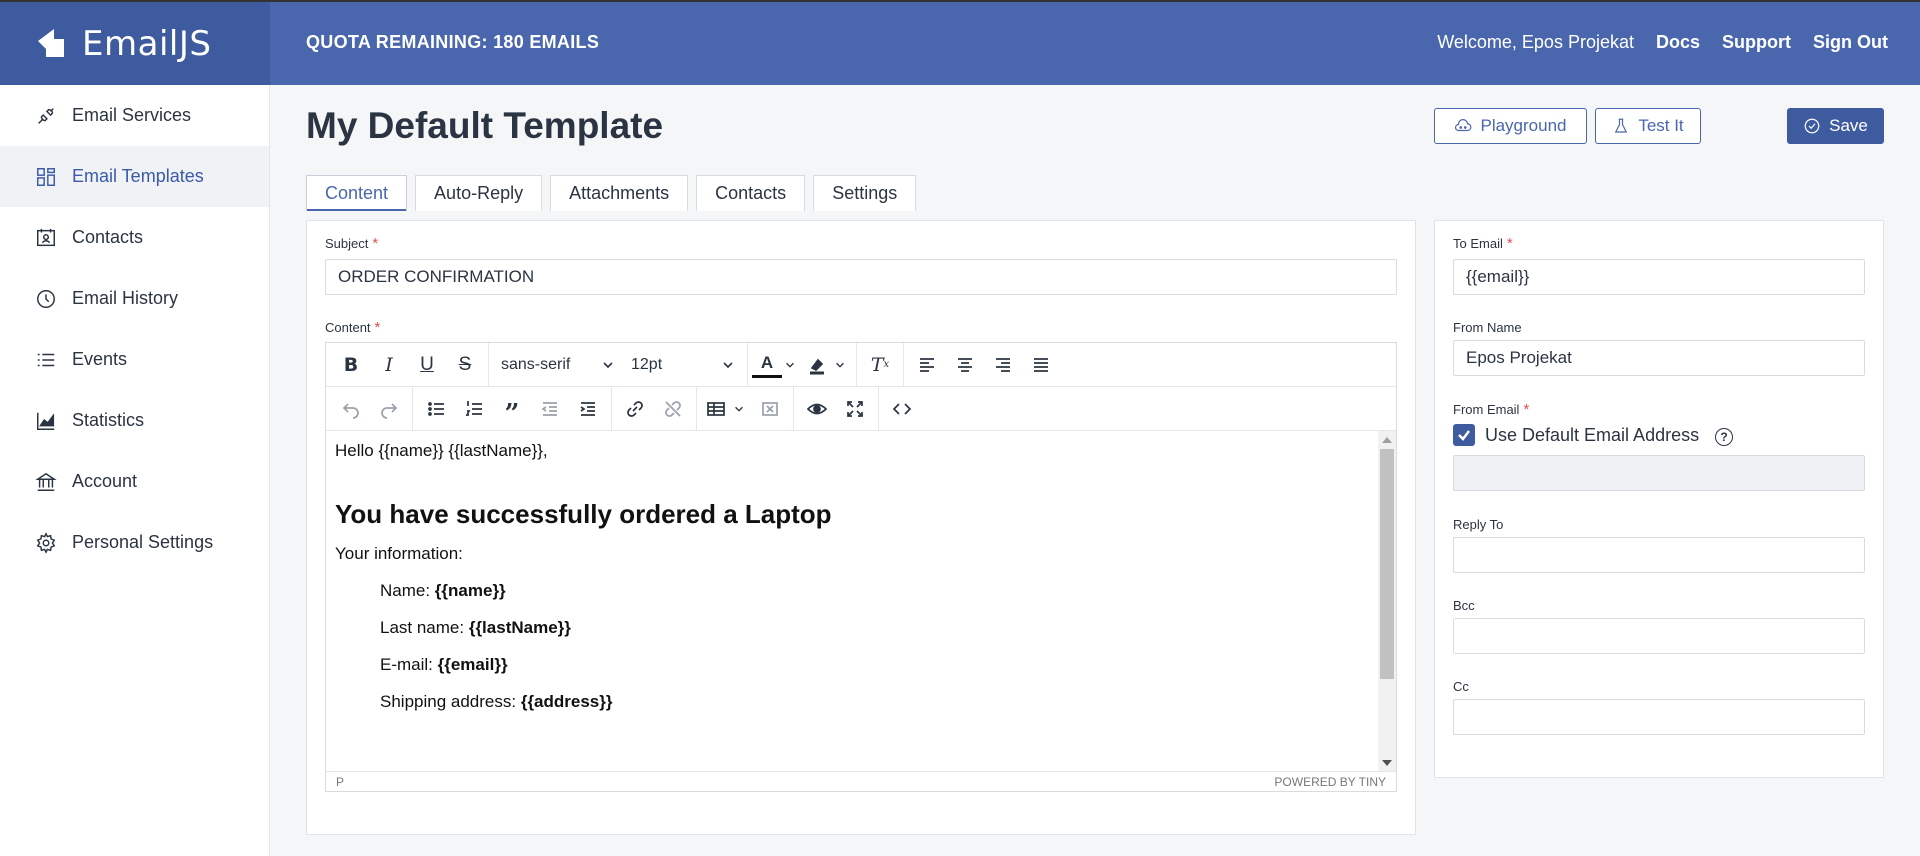 This screenshot has width=1920, height=856. What do you see at coordinates (1756, 42) in the screenshot?
I see `support-link: Support` at bounding box center [1756, 42].